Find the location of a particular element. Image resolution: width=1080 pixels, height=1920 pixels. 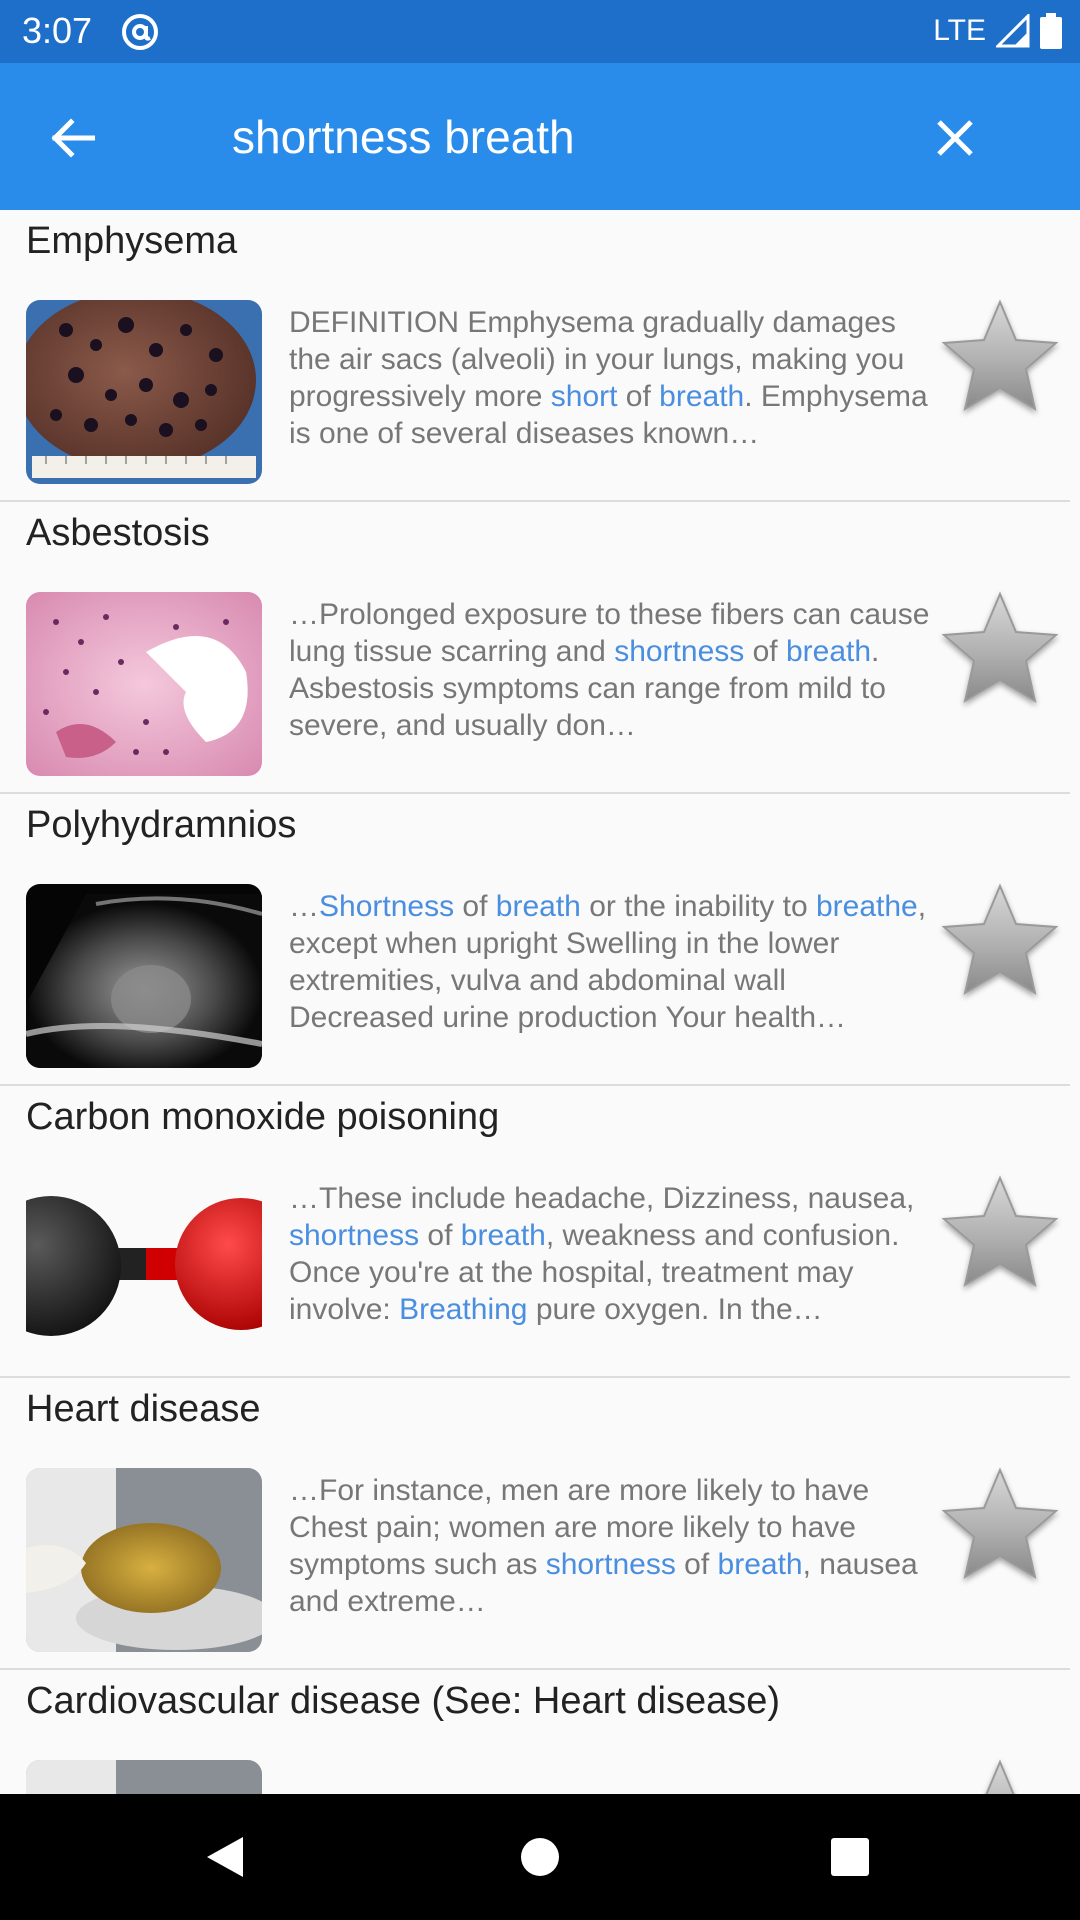

nav-recents-button is located at coordinates (850, 1857).